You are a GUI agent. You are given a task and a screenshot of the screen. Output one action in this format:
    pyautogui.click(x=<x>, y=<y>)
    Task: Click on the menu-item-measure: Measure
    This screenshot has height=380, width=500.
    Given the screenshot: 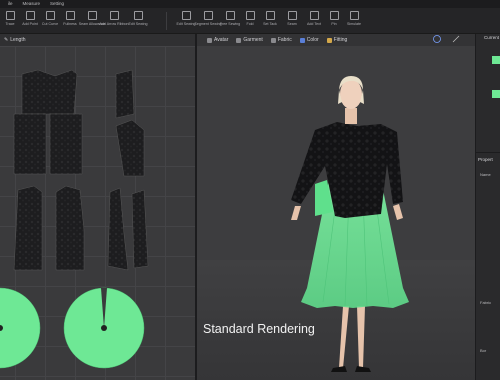 What is the action you would take?
    pyautogui.click(x=32, y=4)
    